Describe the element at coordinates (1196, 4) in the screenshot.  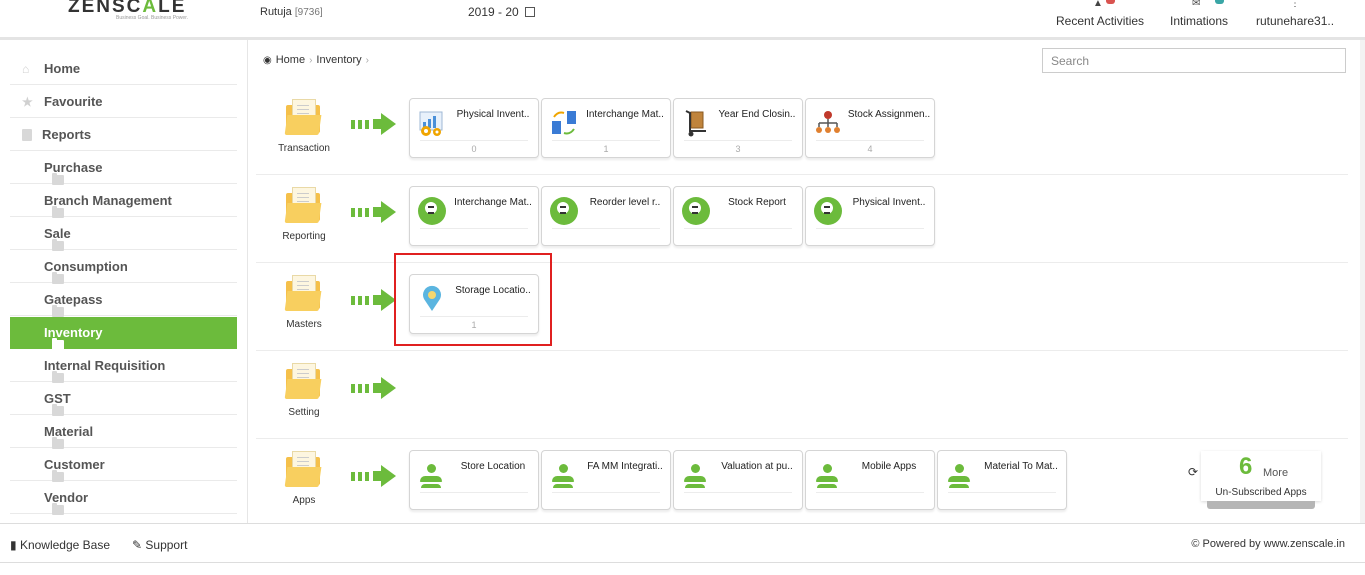
I see `envelope-icon: ✉` at that location.